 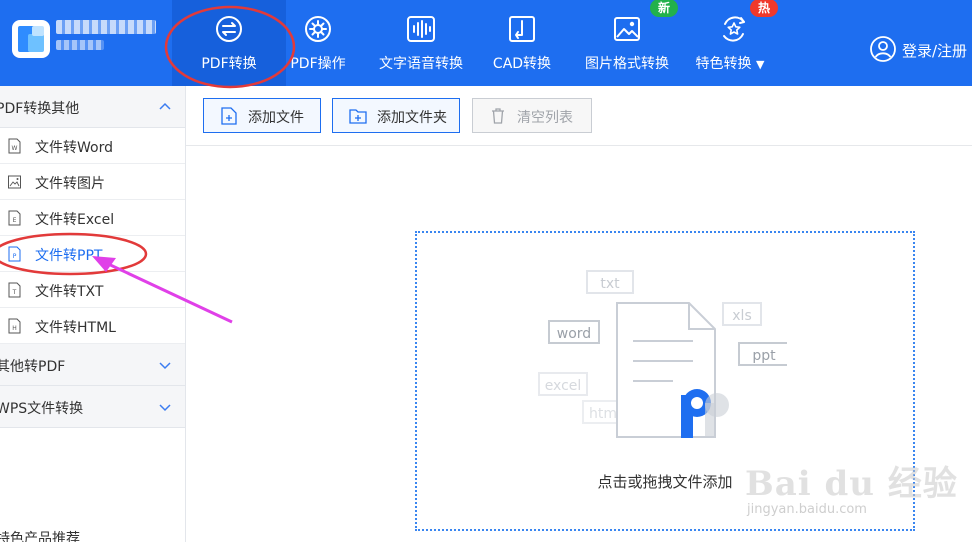 I want to click on nav-pdf-operations: PDF操作, so click(x=318, y=43).